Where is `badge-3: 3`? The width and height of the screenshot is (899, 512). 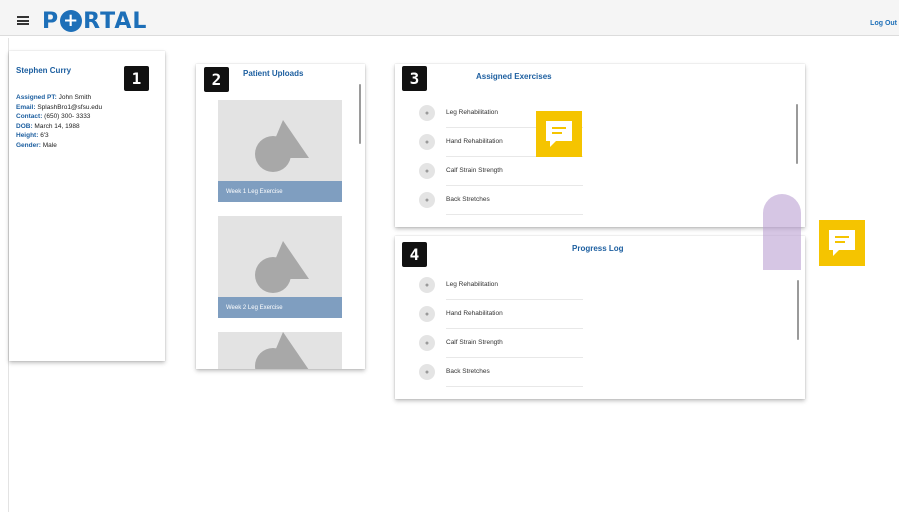
badge-3: 3 is located at coordinates (414, 78).